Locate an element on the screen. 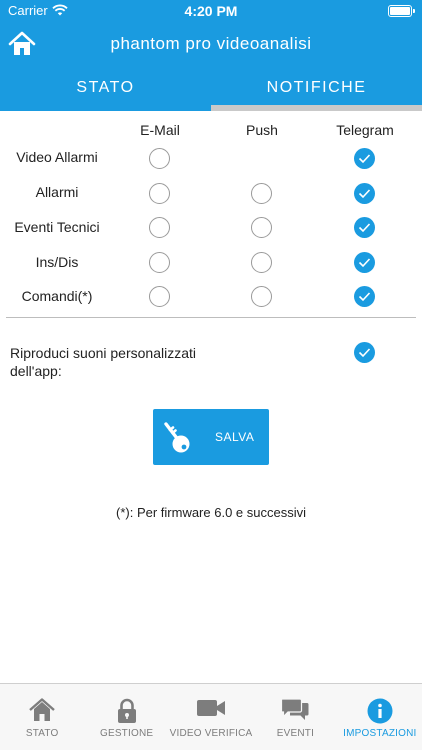 The width and height of the screenshot is (422, 750). custom-sounds-label: Riproduci suoni personalizzati dell'app: is located at coordinates (103, 362).